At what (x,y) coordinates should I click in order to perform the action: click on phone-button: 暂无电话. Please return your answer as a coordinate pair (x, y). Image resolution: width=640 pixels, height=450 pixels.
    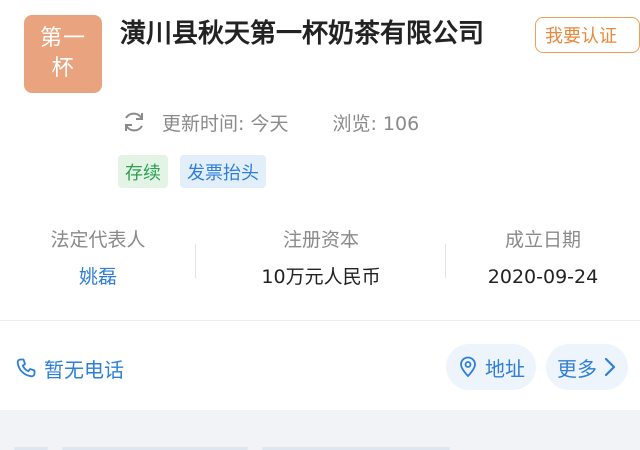
    Looking at the image, I should click on (69, 368).